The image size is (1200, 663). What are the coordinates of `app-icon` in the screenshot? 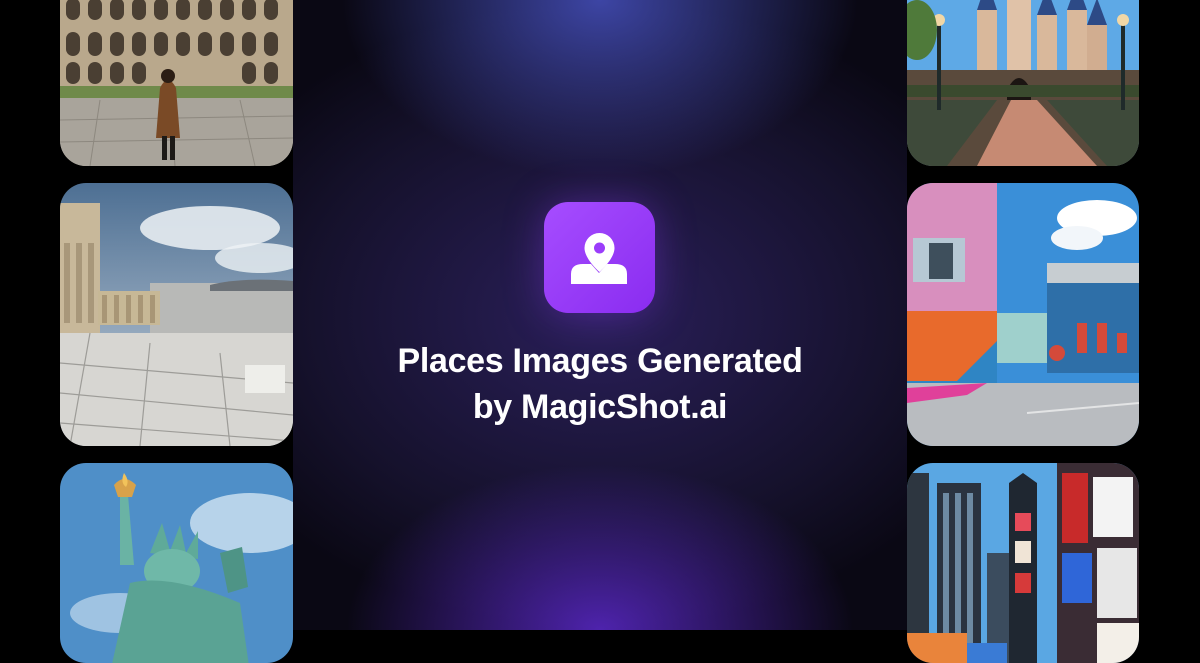 It's located at (599, 257).